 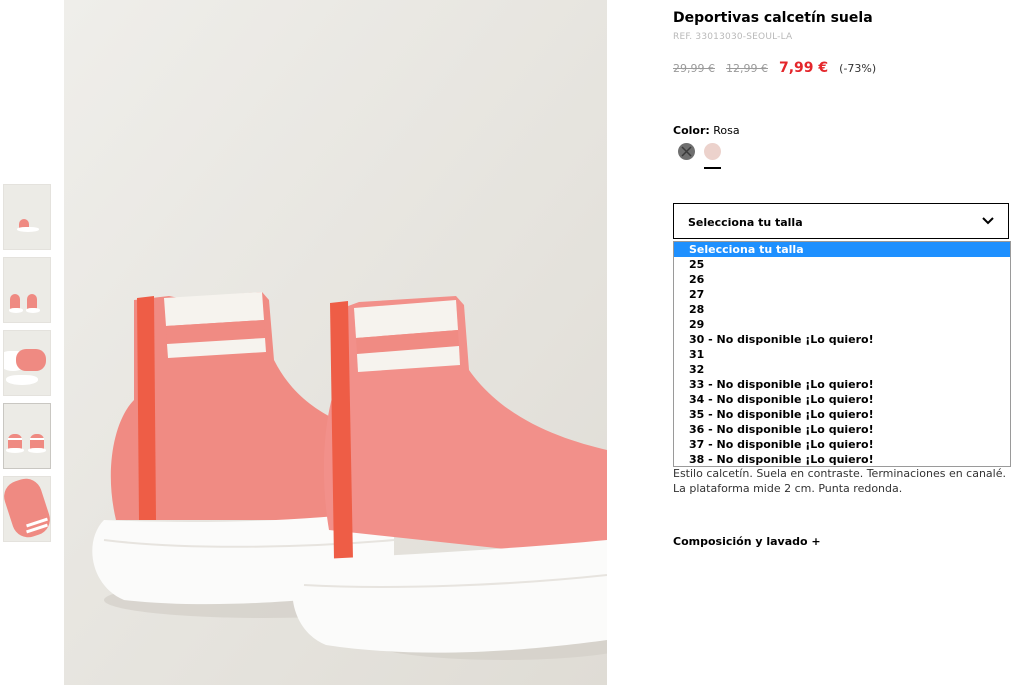 What do you see at coordinates (804, 68) in the screenshot?
I see `price-current: 7,99 €` at bounding box center [804, 68].